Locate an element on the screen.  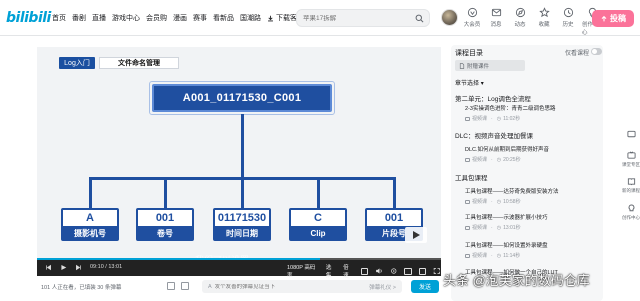
rail-creator-button: 创作中心 is located at coordinates (631, 212).